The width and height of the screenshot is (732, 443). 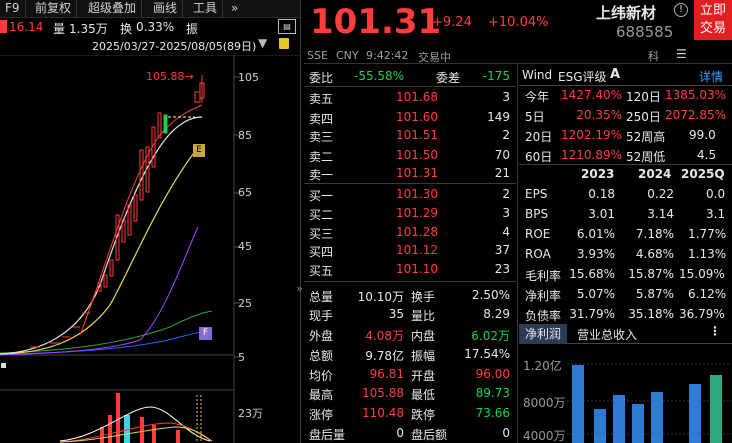 I want to click on sell-row: 卖二 101.50 70, so click(x=410, y=155).